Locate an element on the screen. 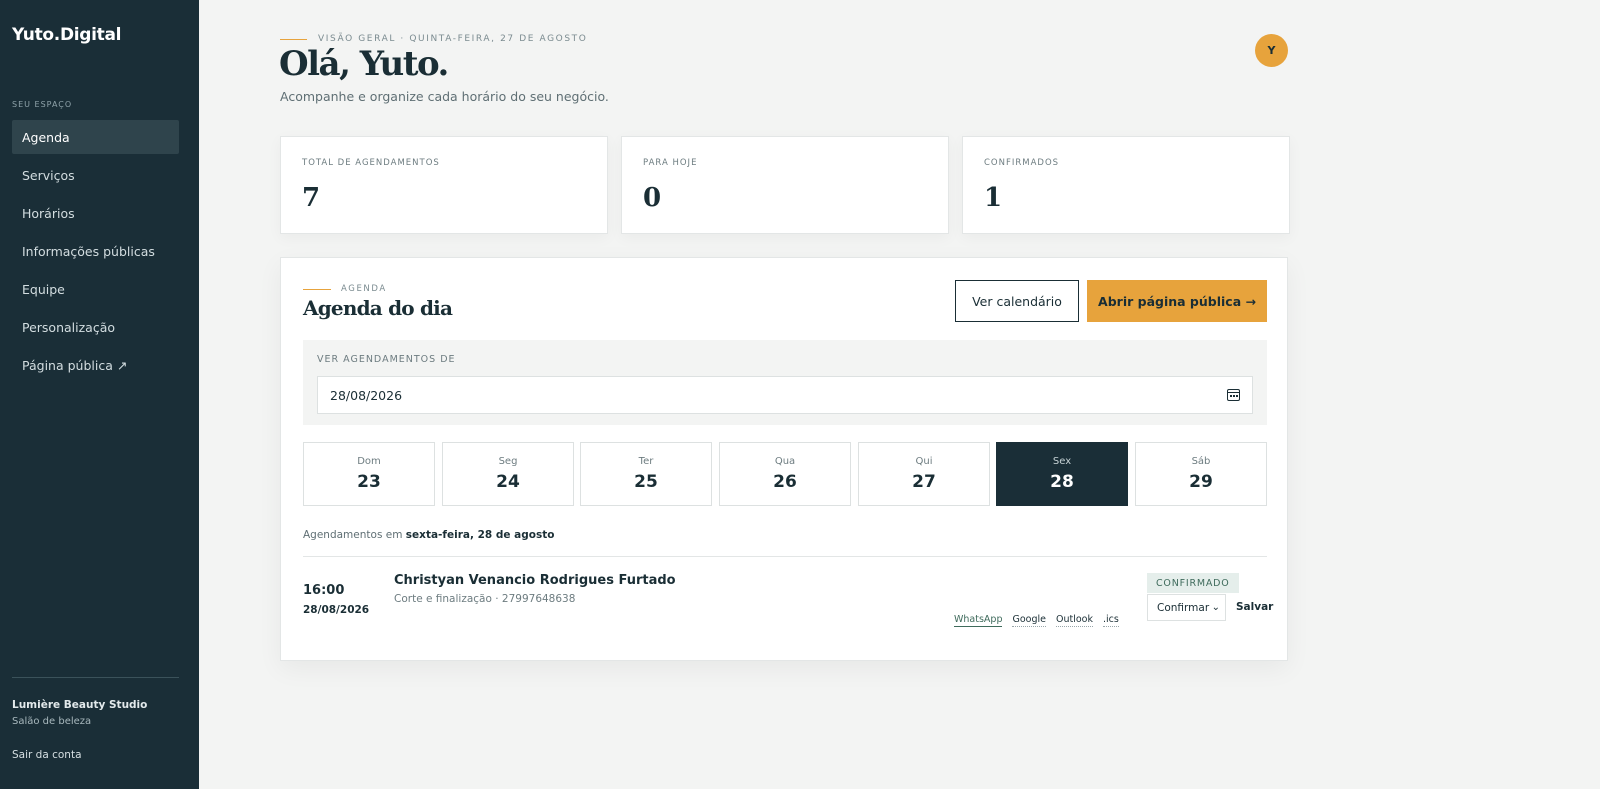 This screenshot has width=1600, height=789. sidebar-item-informacoes-publicas: Informações públicas is located at coordinates (95, 251).